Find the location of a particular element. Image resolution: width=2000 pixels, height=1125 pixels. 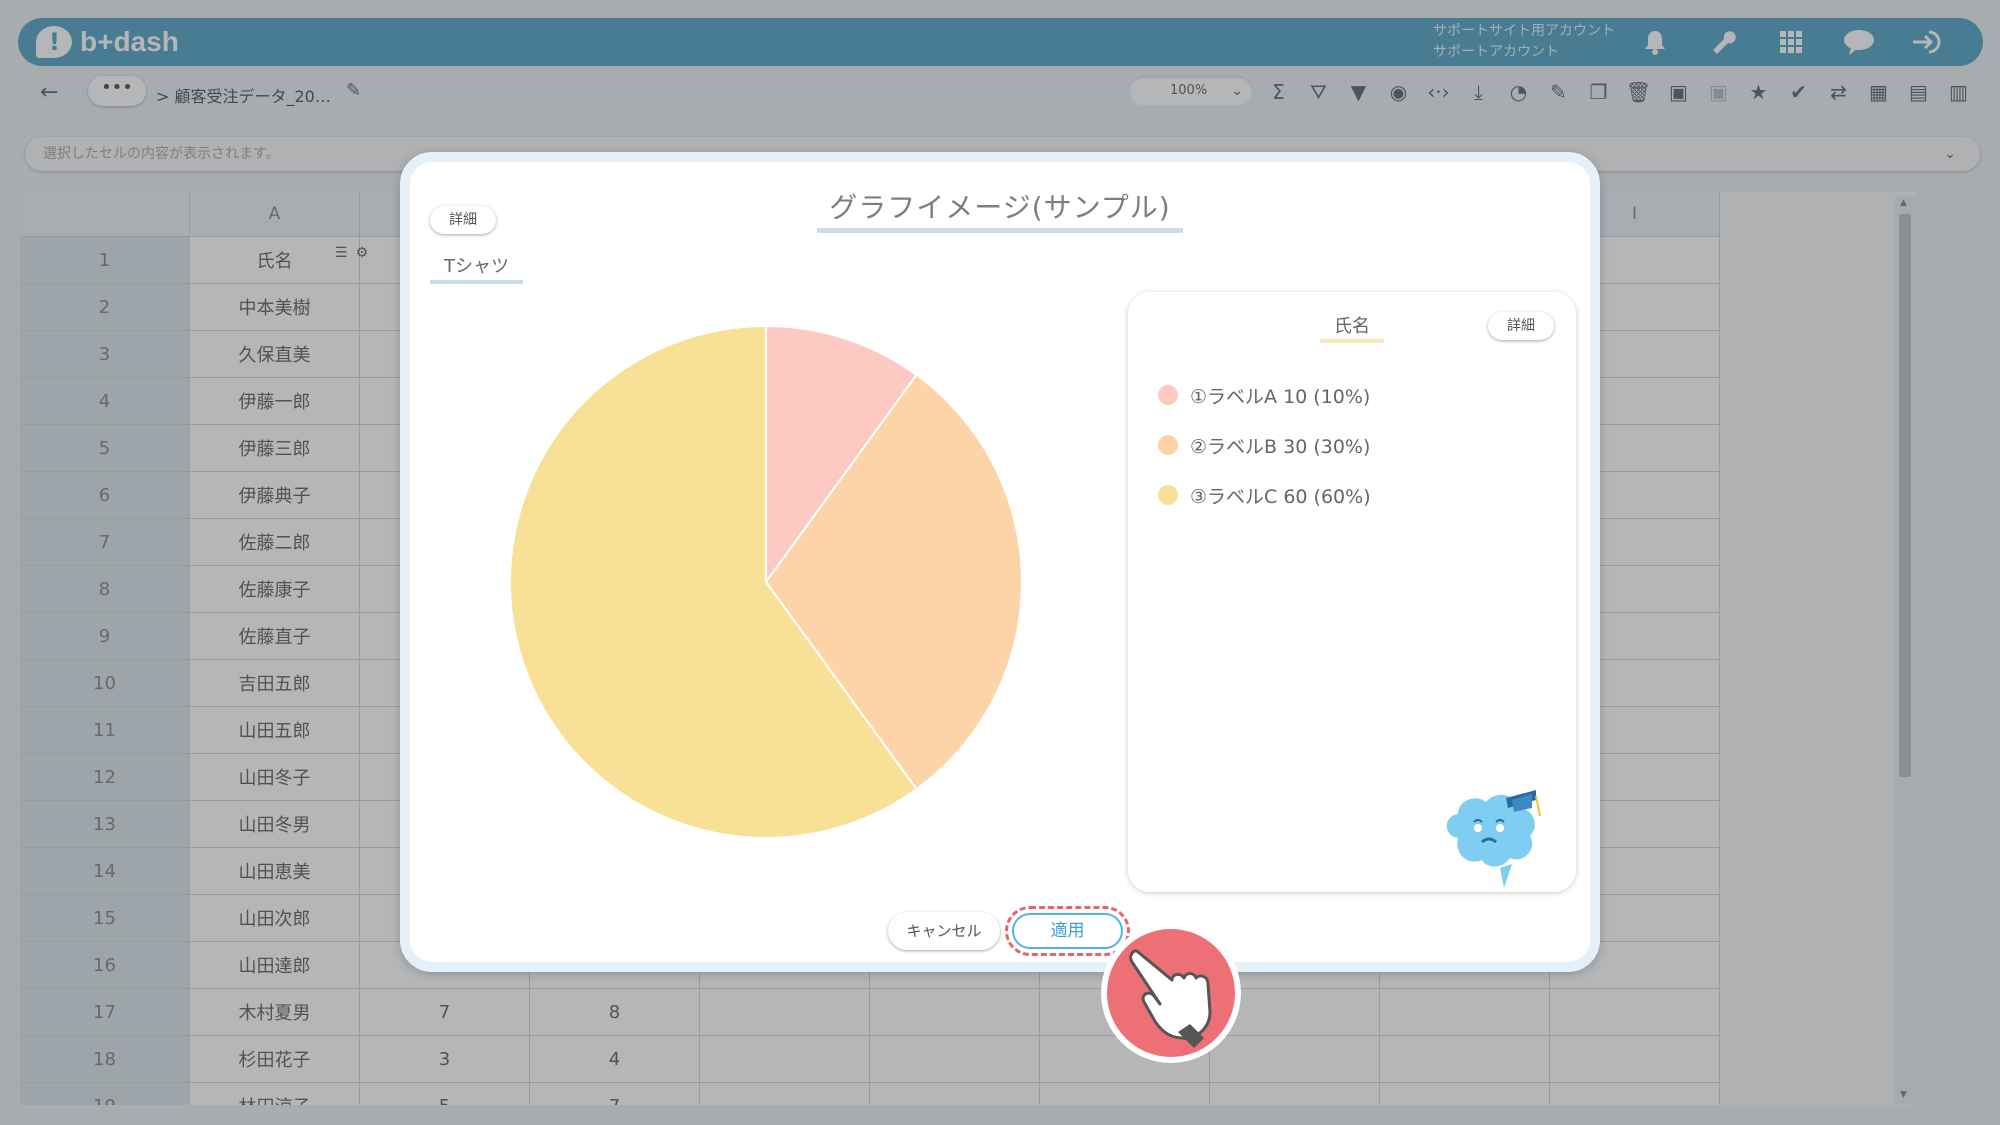

pie-chart is located at coordinates (766, 581).